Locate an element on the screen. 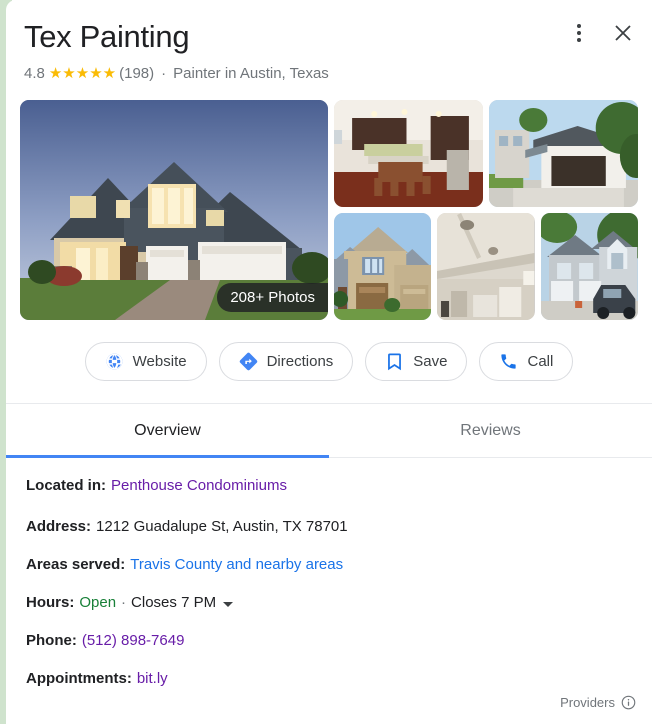 This screenshot has width=652, height=724. bookmark-icon is located at coordinates (395, 362).